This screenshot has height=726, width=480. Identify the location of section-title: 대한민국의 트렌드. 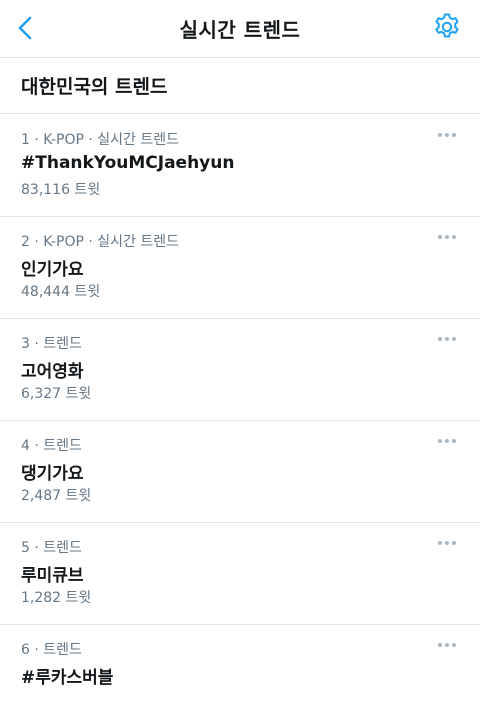
(94, 87).